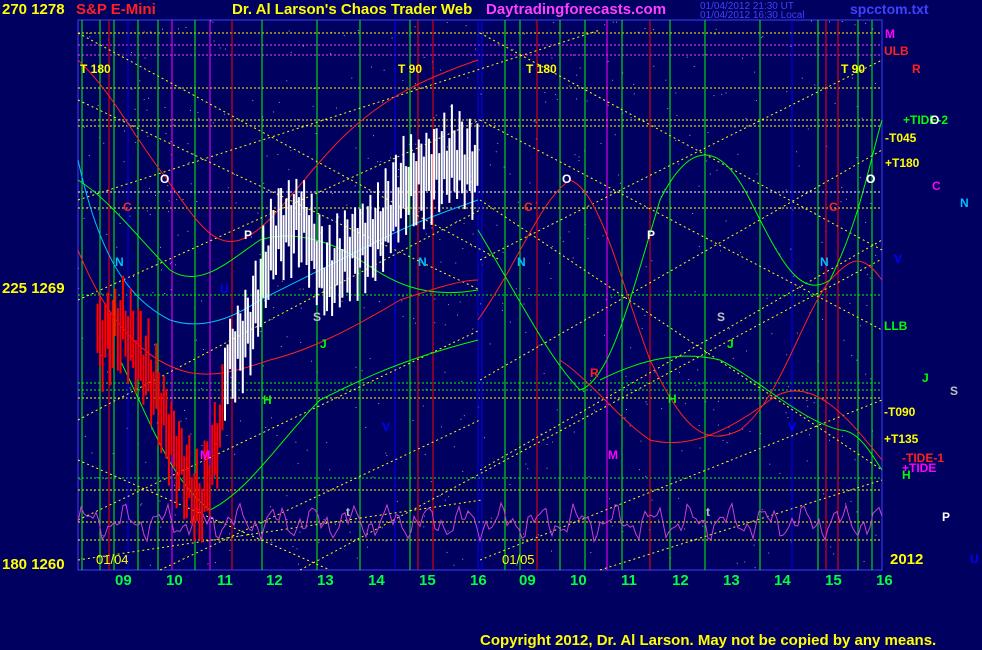 This screenshot has width=982, height=650. Describe the element at coordinates (528, 207) in the screenshot. I see `chart-marker-label: C` at that location.